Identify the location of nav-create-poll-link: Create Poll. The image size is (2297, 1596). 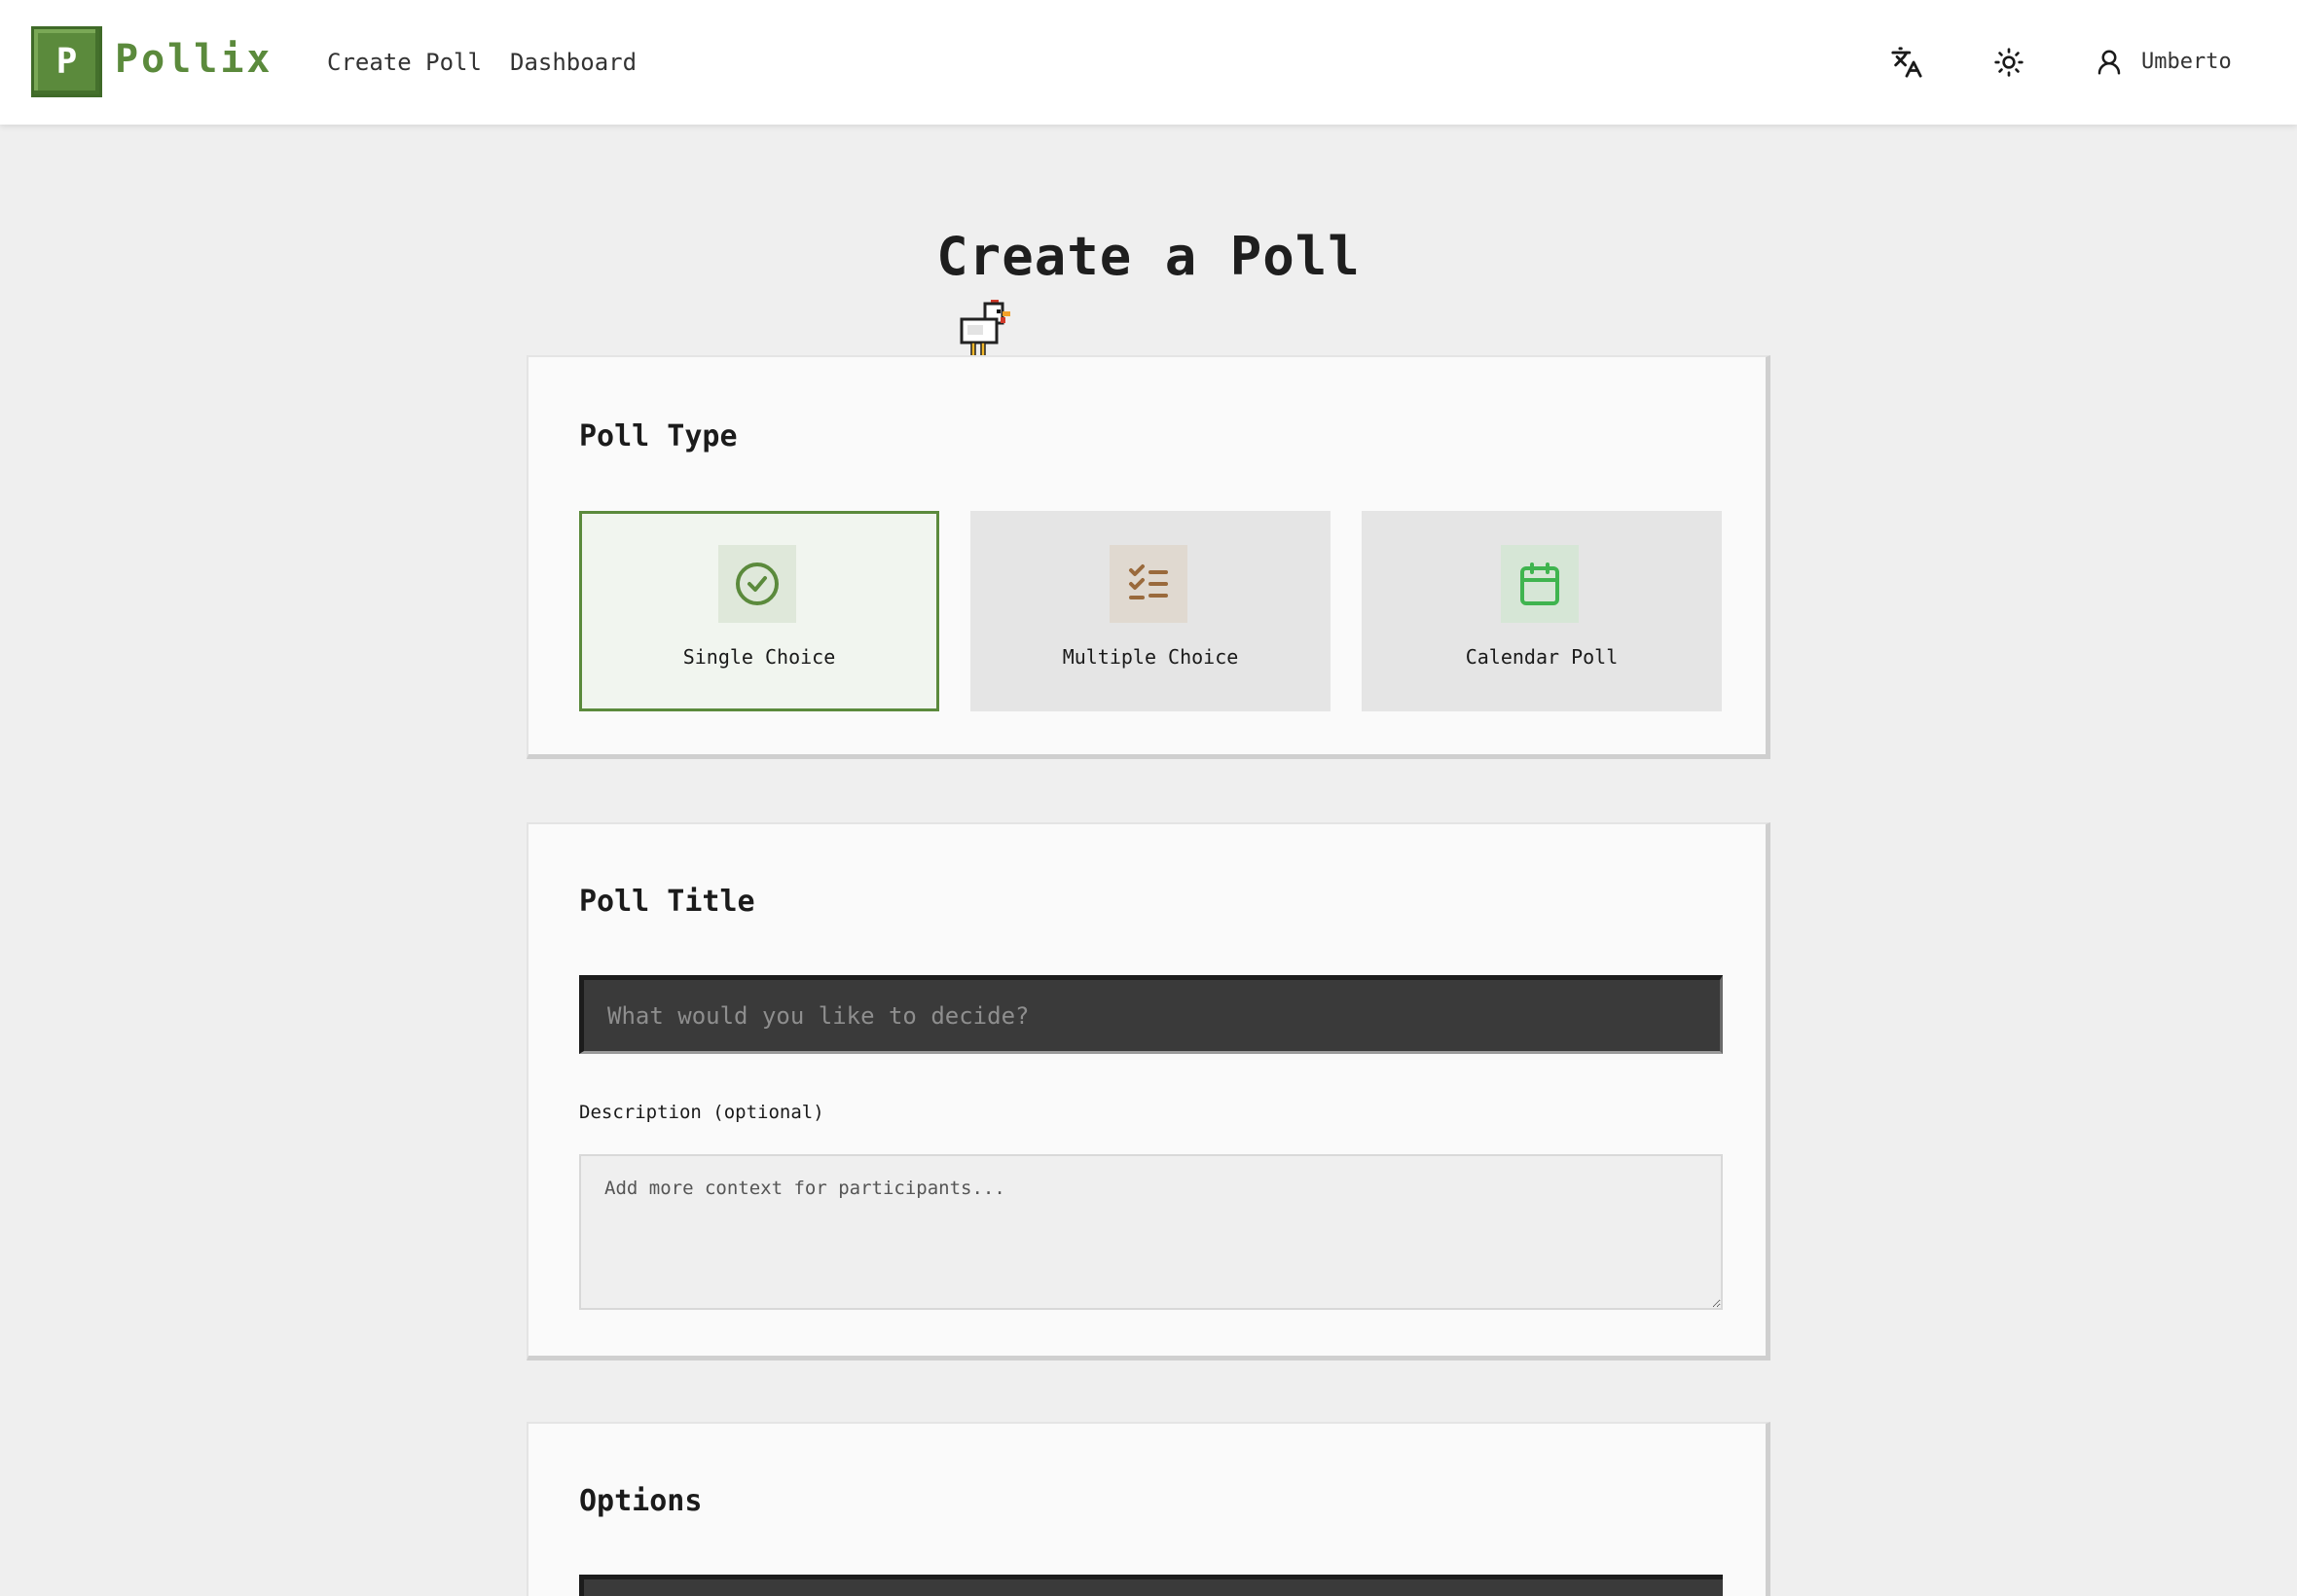
(404, 63).